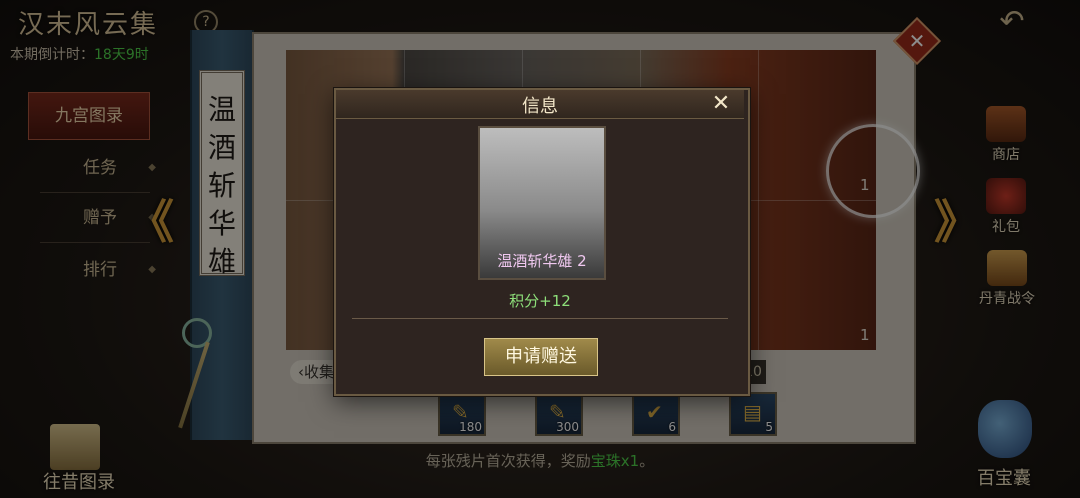  What do you see at coordinates (540, 301) in the screenshot?
I see `score-text: 积分+12` at bounding box center [540, 301].